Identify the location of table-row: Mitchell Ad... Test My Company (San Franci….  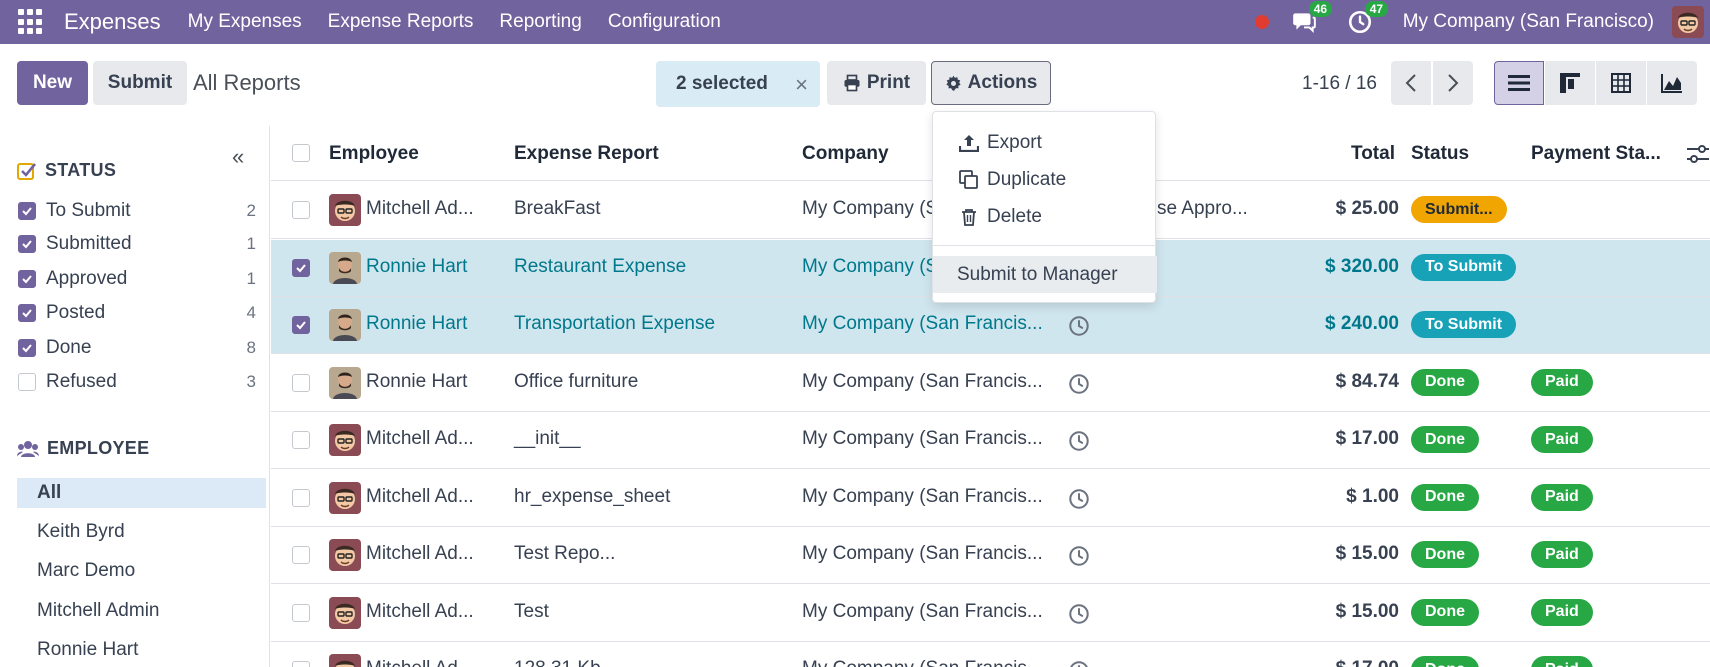
(990, 613).